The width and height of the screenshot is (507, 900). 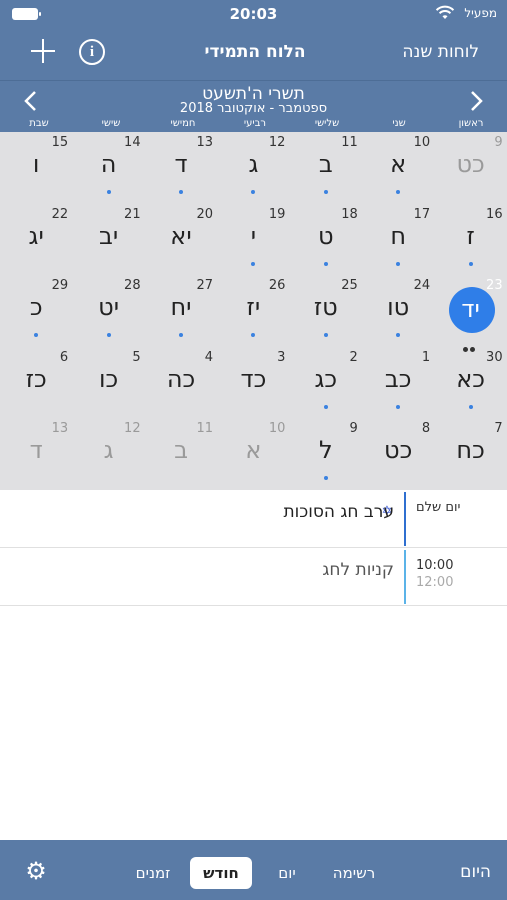 What do you see at coordinates (36, 382) in the screenshot?
I see `day-cell: 6 כז` at bounding box center [36, 382].